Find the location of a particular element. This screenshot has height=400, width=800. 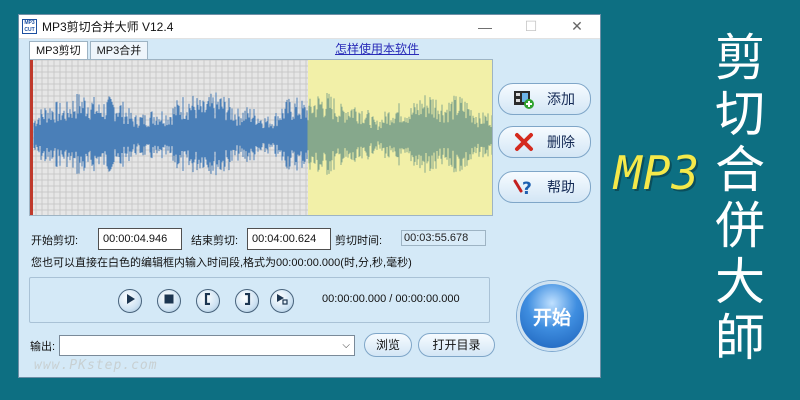

browse-button: 浏览 is located at coordinates (388, 345).